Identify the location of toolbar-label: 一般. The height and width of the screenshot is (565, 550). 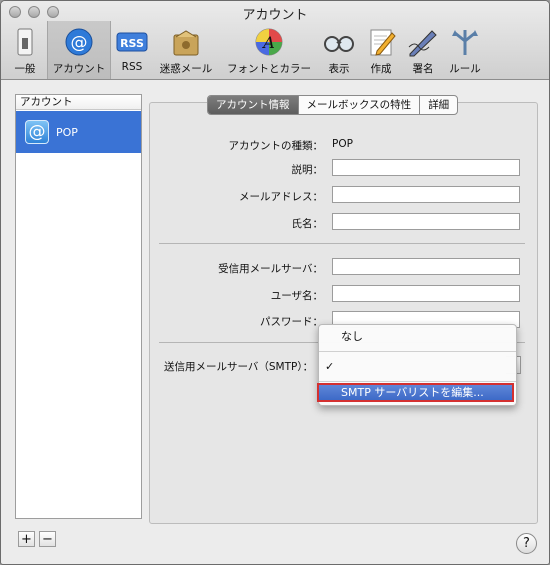
(25, 69).